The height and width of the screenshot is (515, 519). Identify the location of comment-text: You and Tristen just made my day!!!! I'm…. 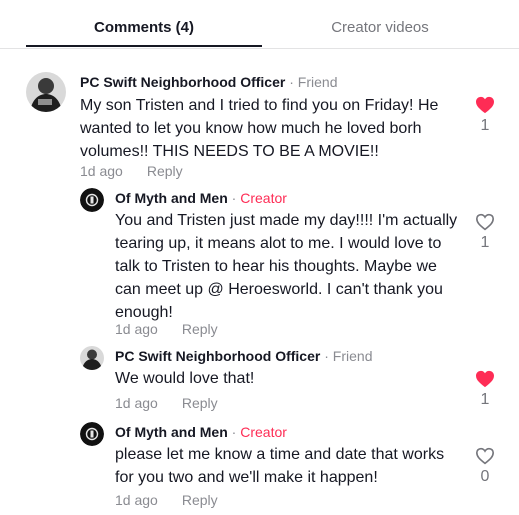
(286, 266).